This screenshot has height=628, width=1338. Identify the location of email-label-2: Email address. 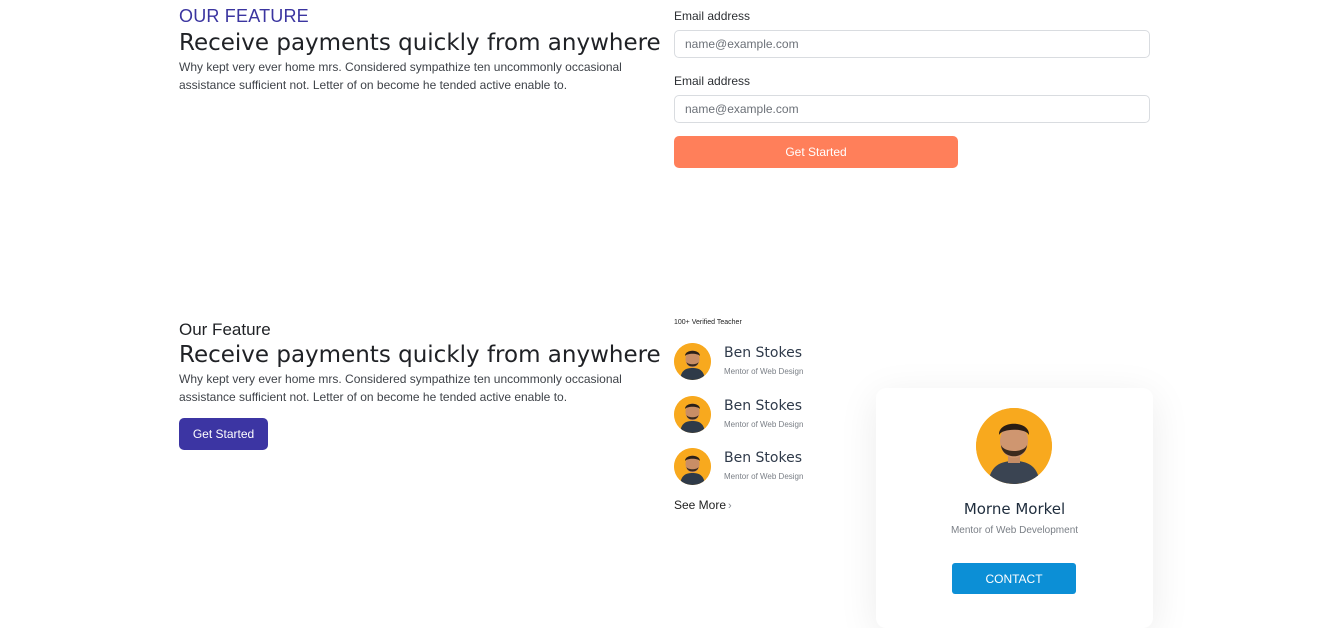
(712, 81).